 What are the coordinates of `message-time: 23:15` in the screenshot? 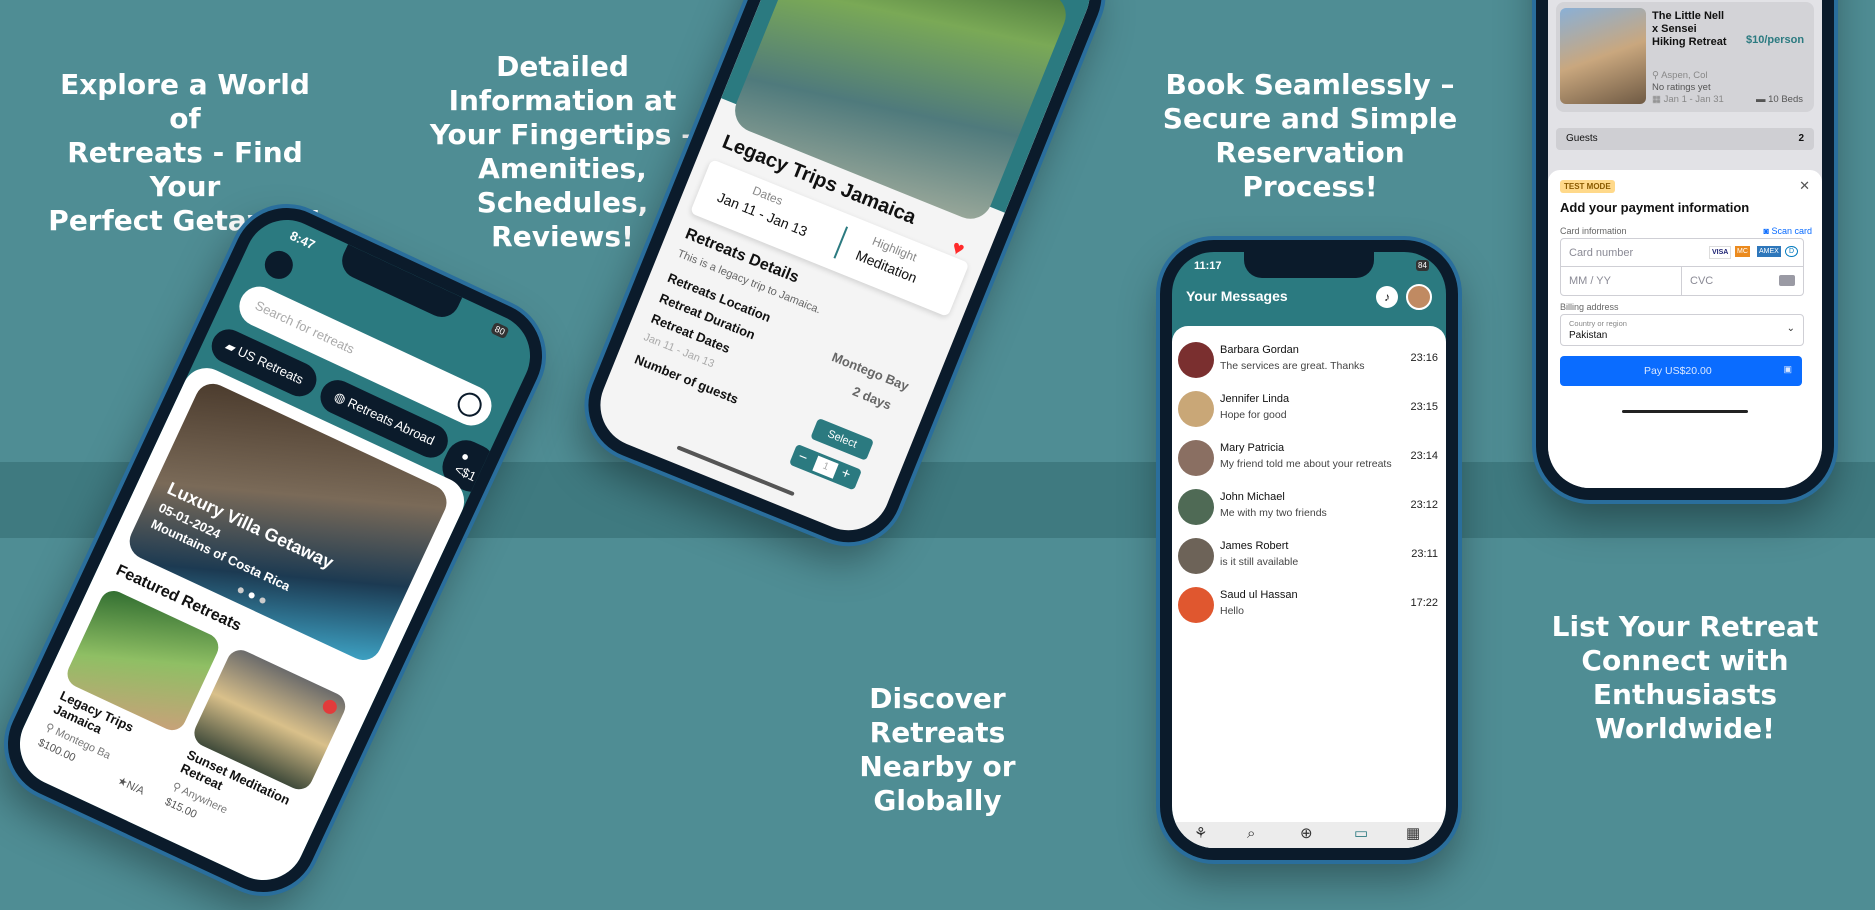 It's located at (1424, 407).